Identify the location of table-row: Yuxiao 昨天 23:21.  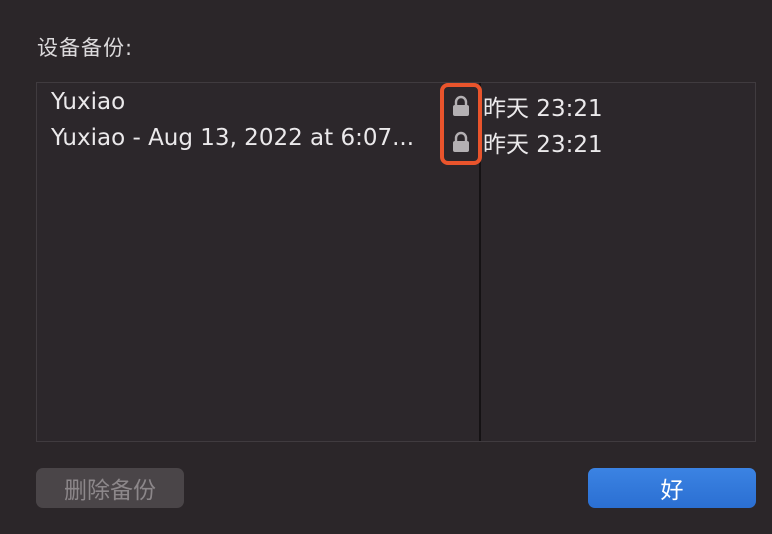
(396, 103).